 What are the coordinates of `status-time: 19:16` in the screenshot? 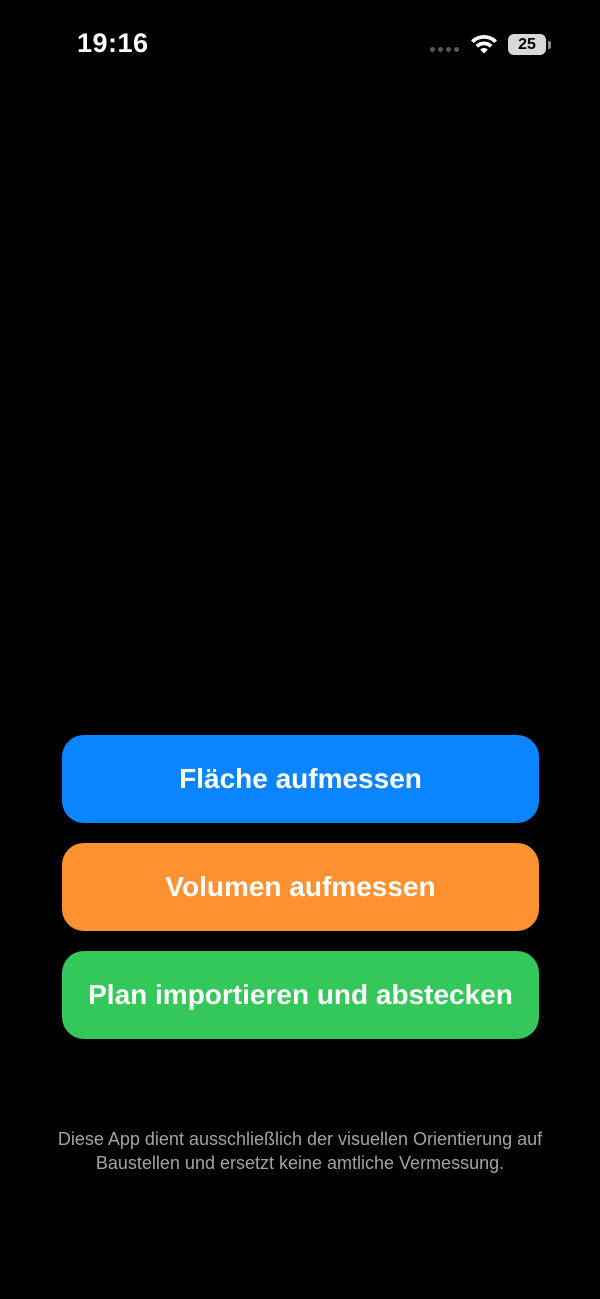 It's located at (113, 43).